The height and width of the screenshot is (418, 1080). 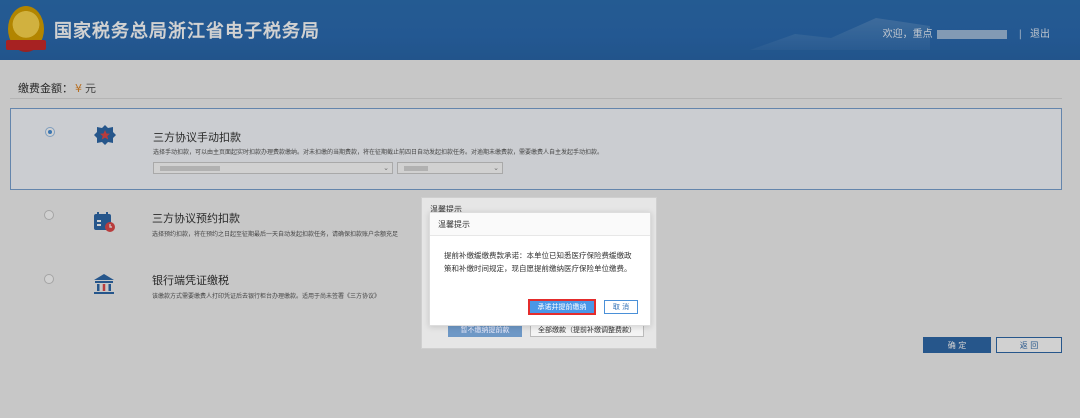 I want to click on dialog-header: 温馨提示, so click(x=540, y=224).